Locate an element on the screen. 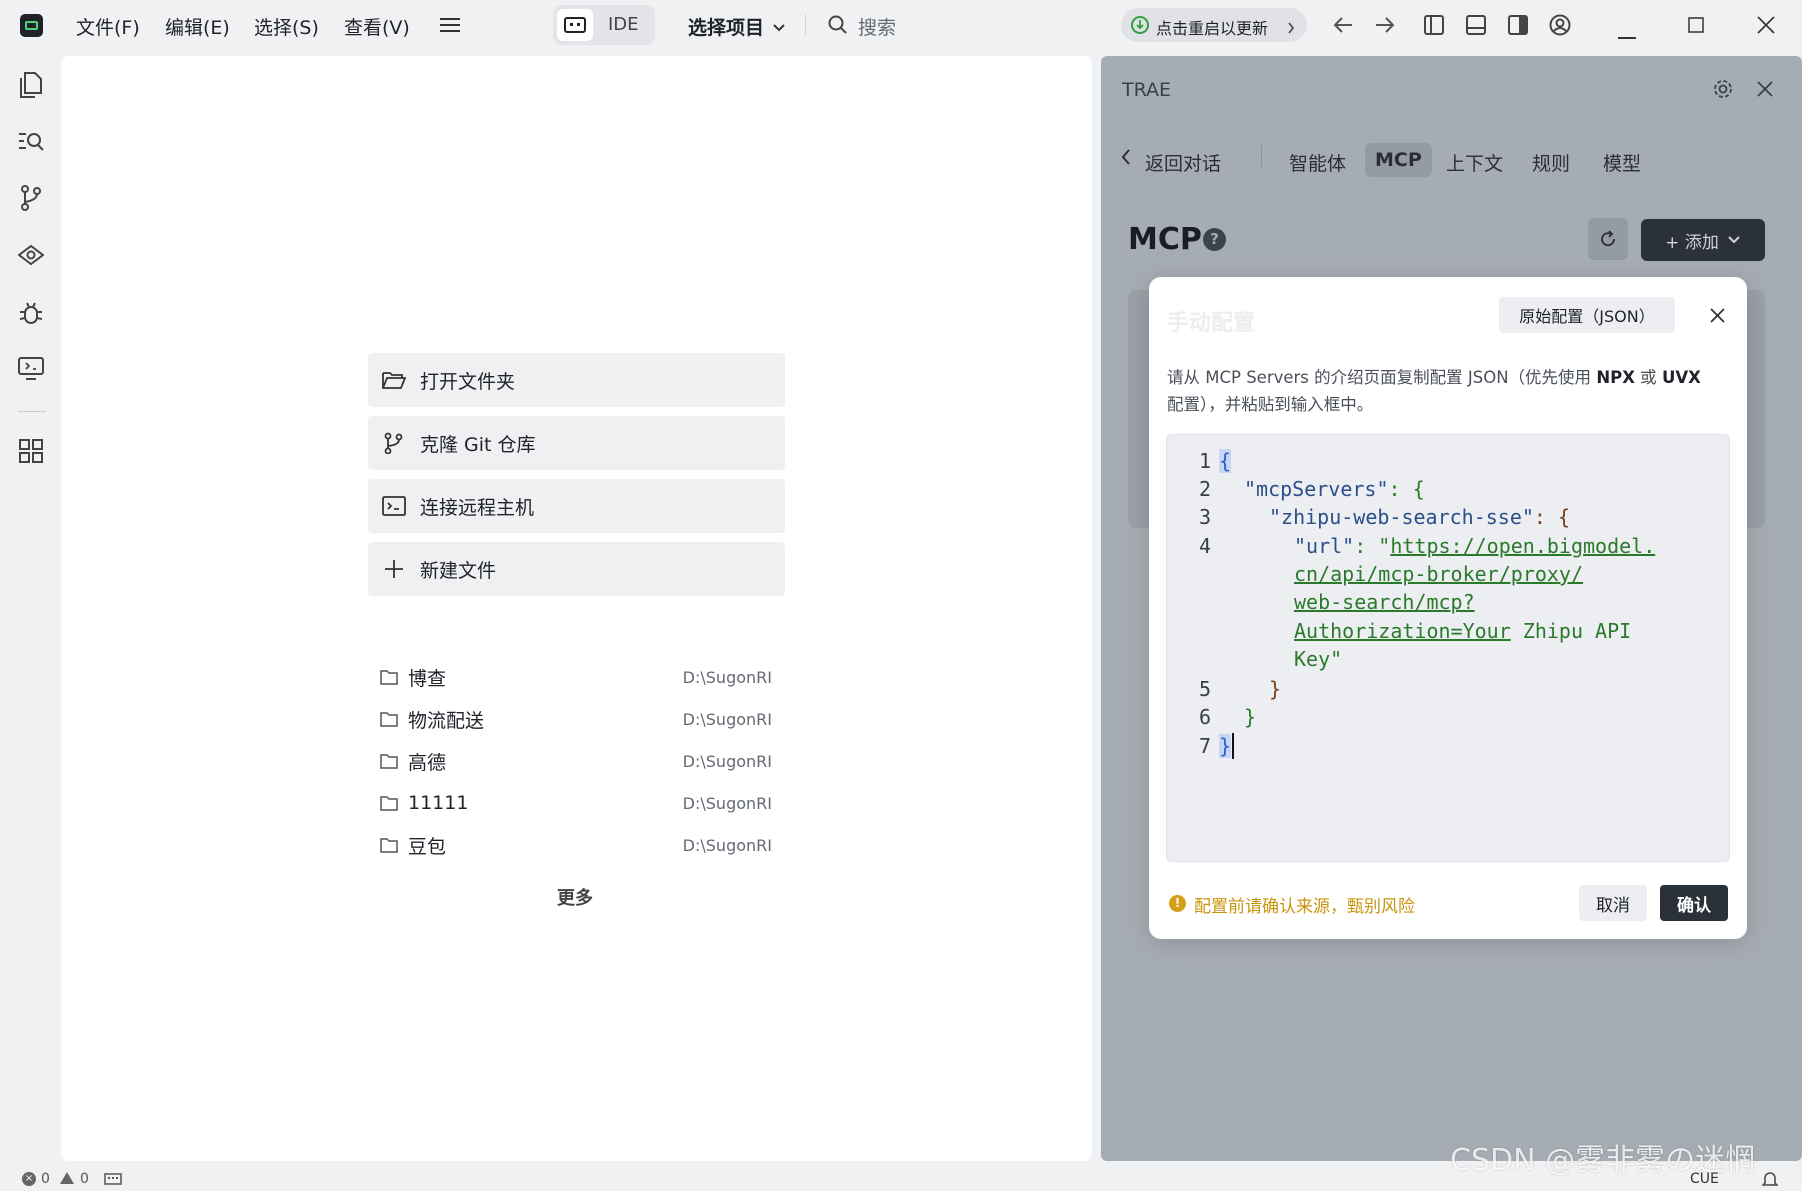 This screenshot has width=1802, height=1191. risk-warning-text: 配置前请确认来源，甄别风险 is located at coordinates (1304, 907).